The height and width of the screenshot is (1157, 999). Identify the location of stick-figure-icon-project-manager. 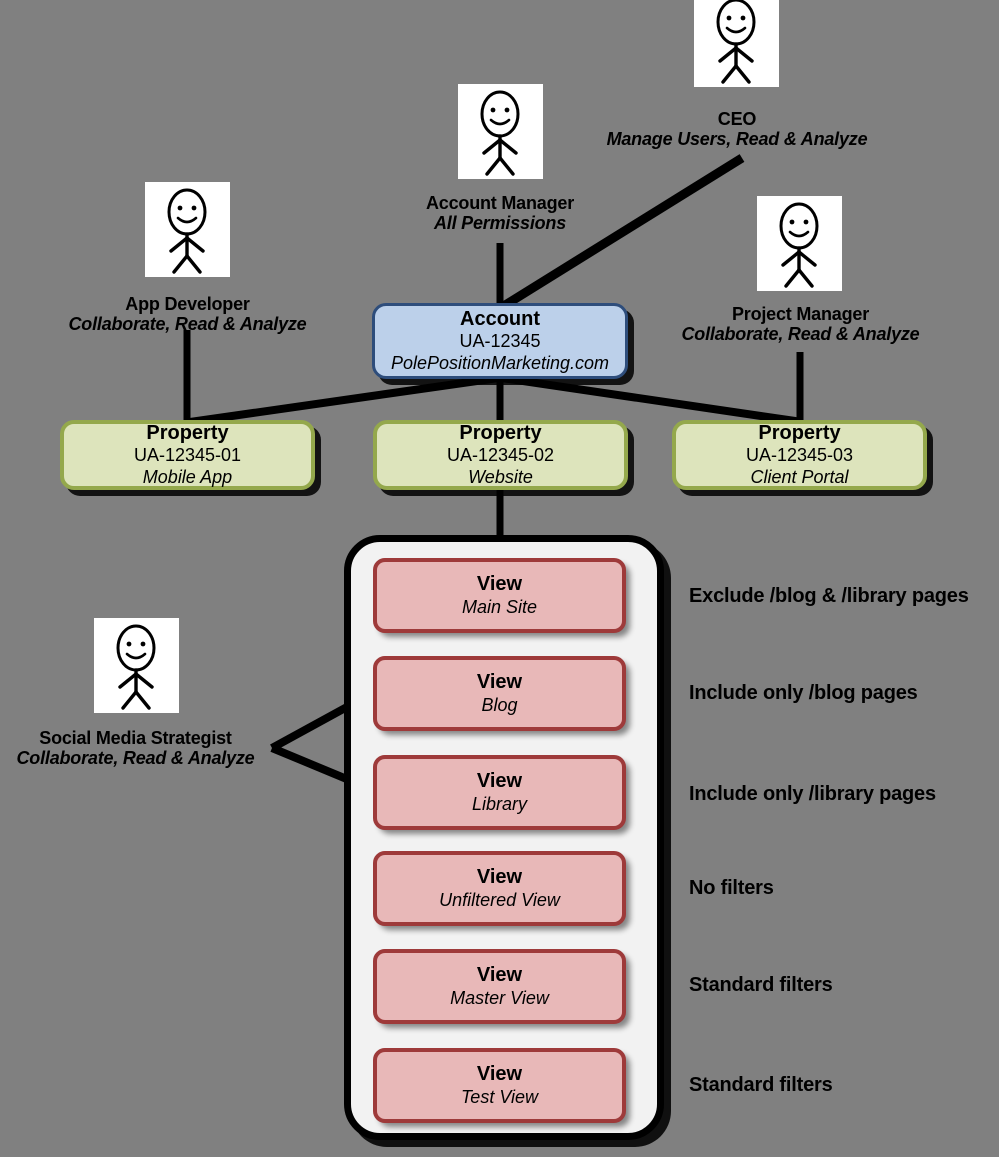
(799, 243).